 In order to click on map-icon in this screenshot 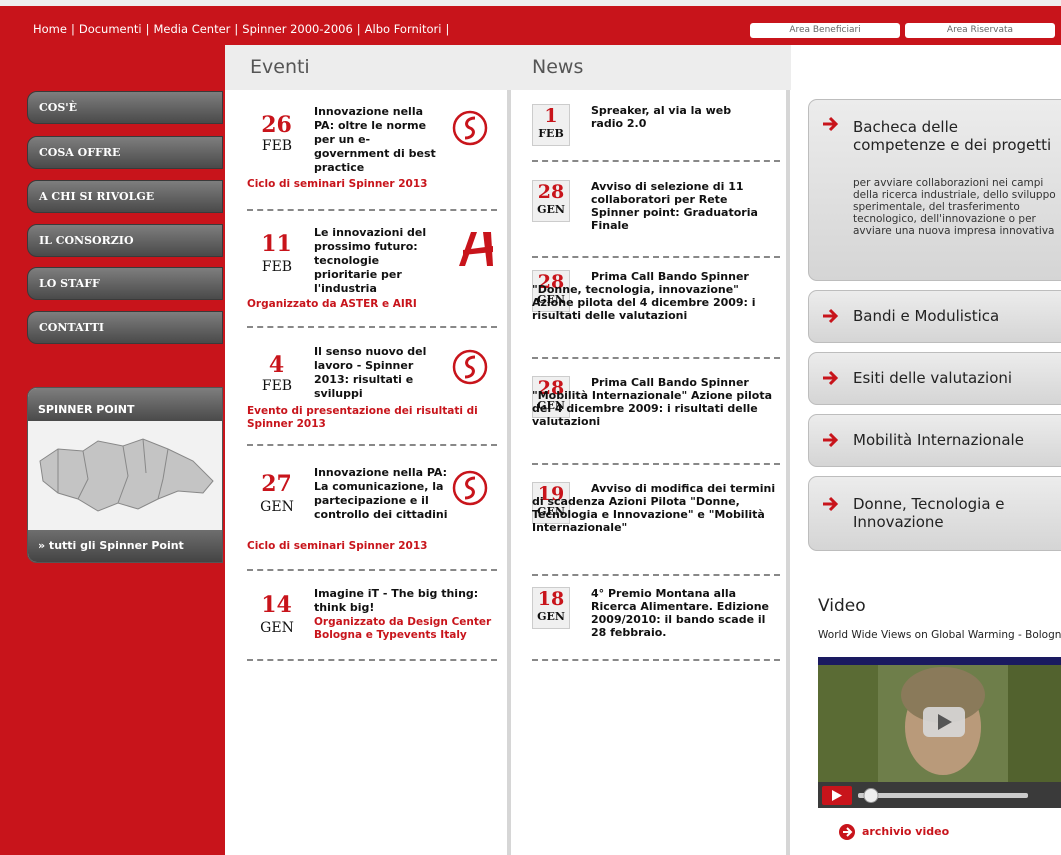, I will do `click(126, 475)`.